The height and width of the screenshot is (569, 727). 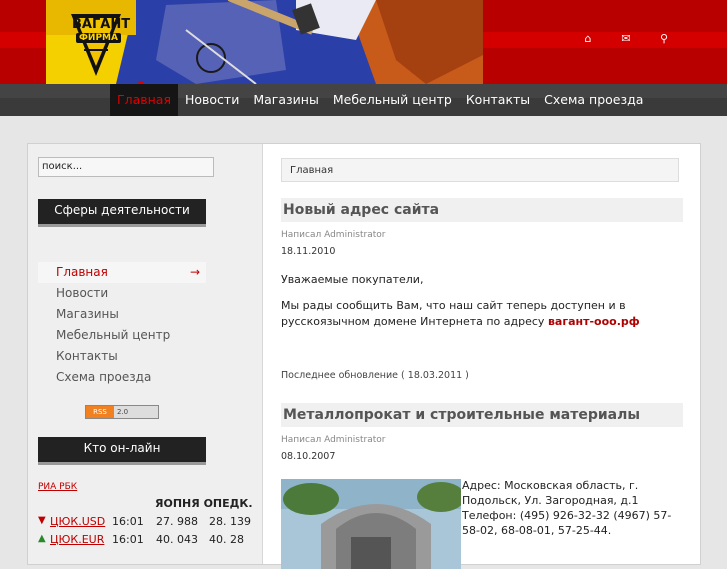 I want to click on logo-subtext: ФИРМА, so click(x=98, y=38).